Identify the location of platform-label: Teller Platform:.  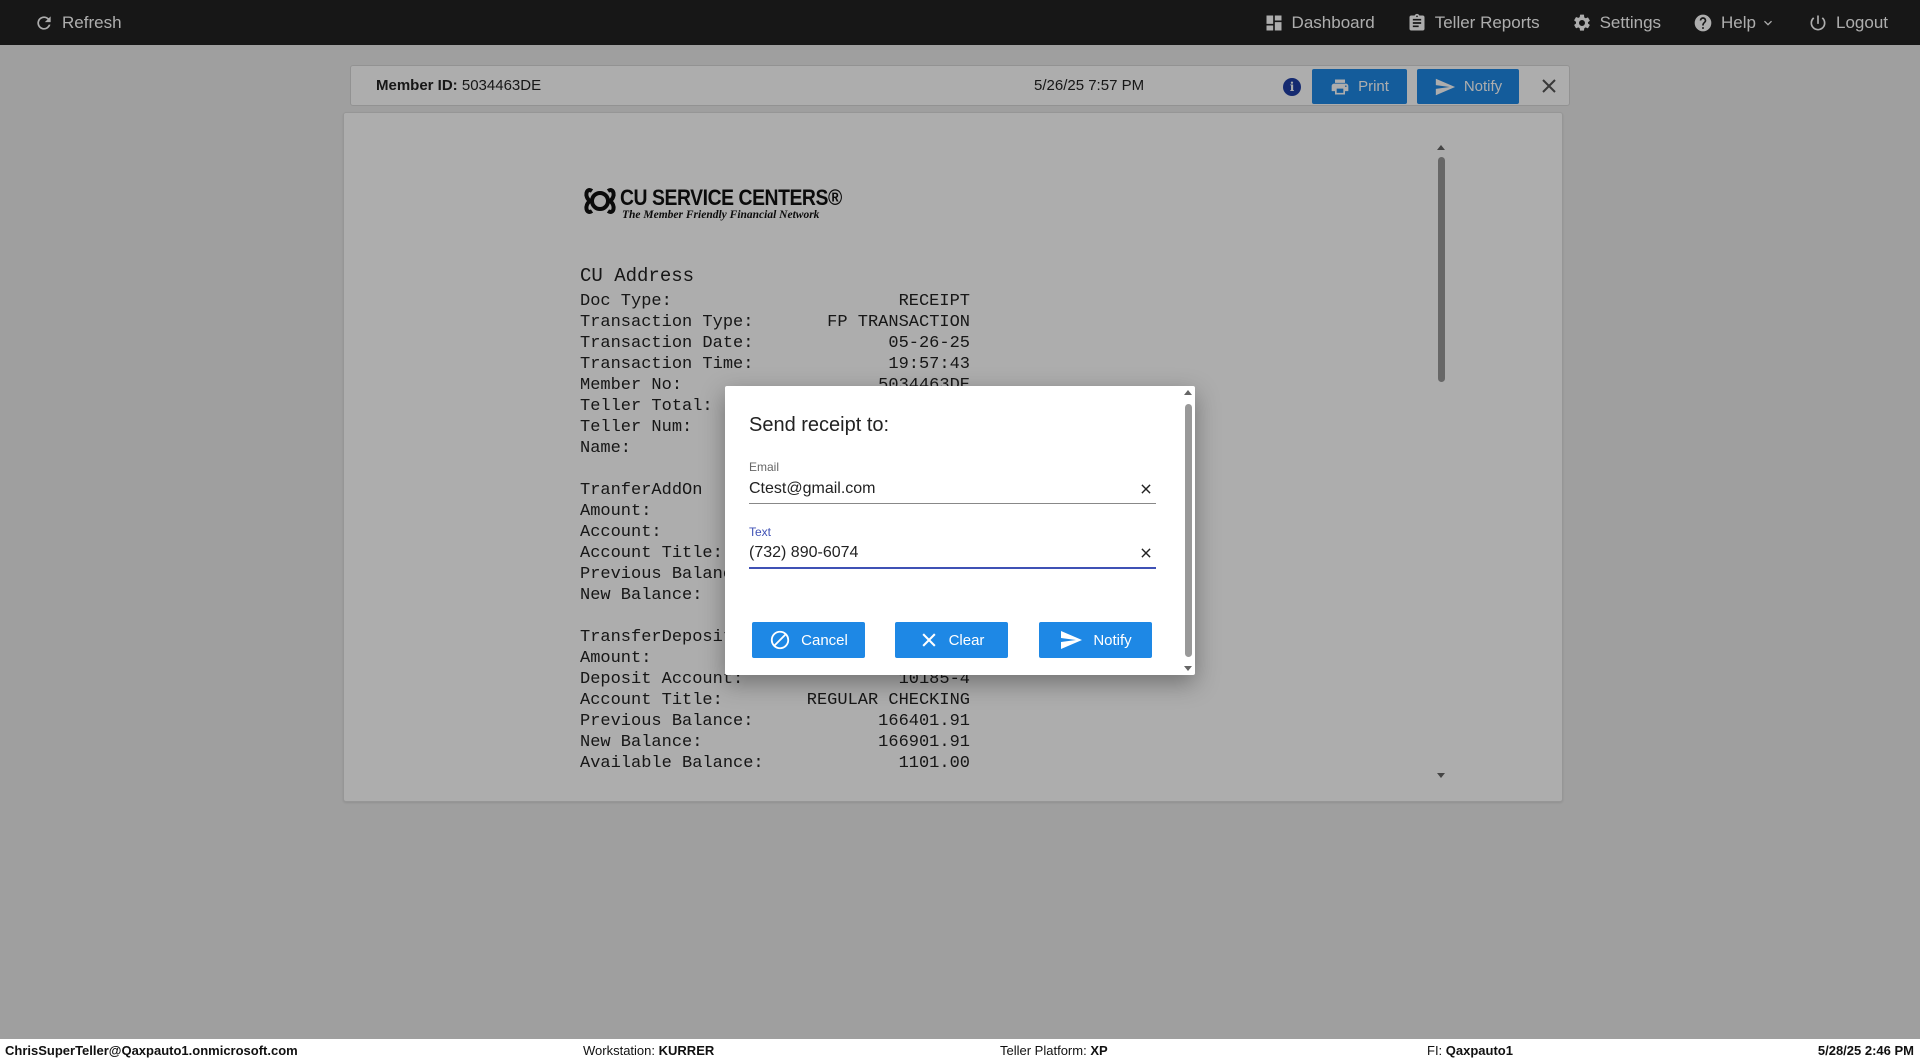
(1043, 1050).